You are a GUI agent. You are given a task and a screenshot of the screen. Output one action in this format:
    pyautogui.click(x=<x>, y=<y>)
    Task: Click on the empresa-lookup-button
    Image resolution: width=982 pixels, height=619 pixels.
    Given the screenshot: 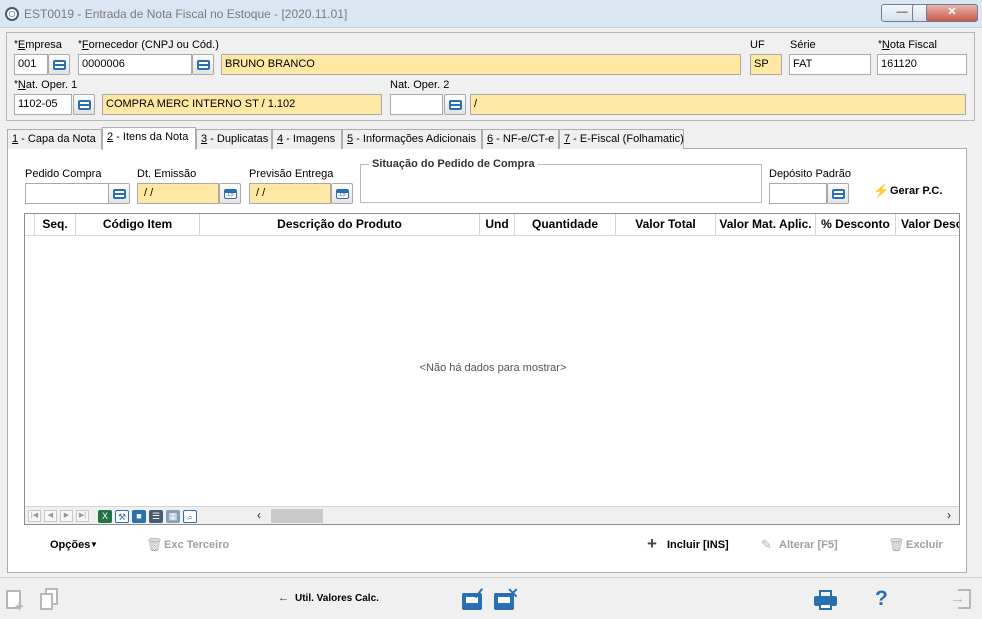 What is the action you would take?
    pyautogui.click(x=59, y=64)
    